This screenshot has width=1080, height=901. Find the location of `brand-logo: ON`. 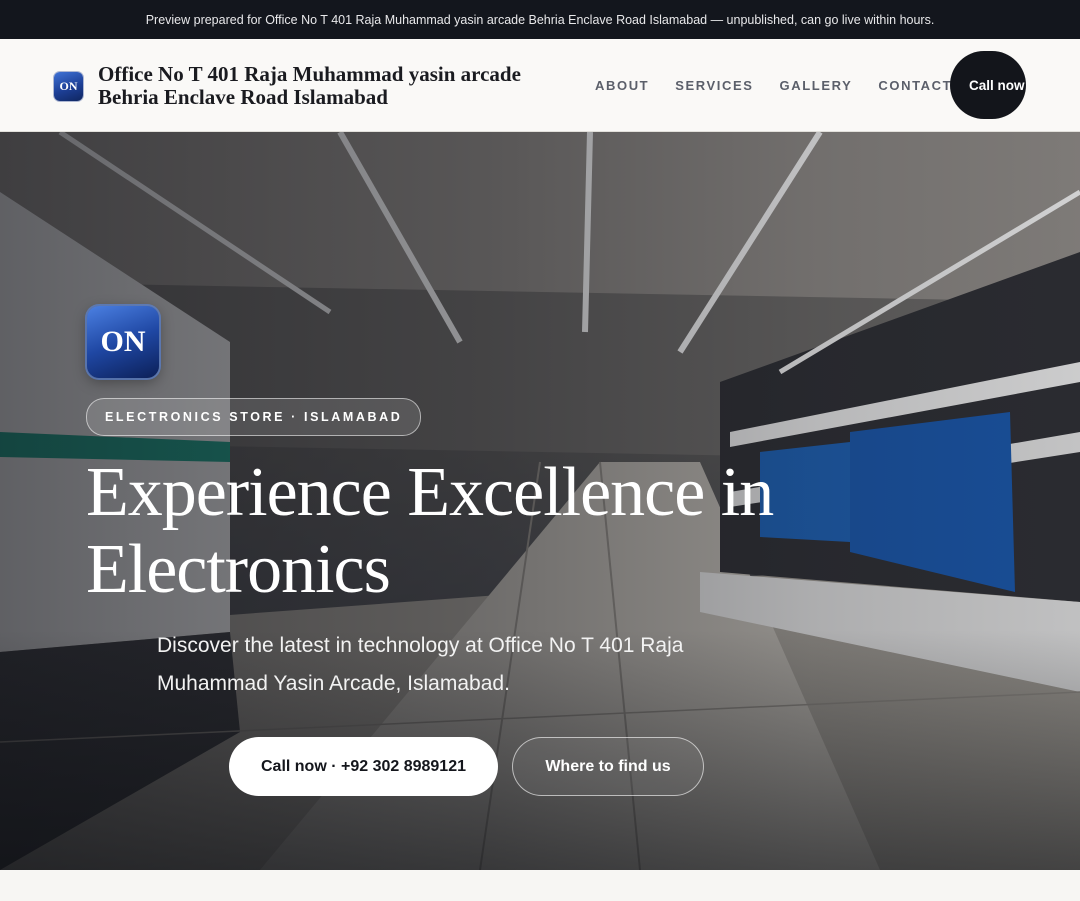

brand-logo: ON is located at coordinates (68, 86).